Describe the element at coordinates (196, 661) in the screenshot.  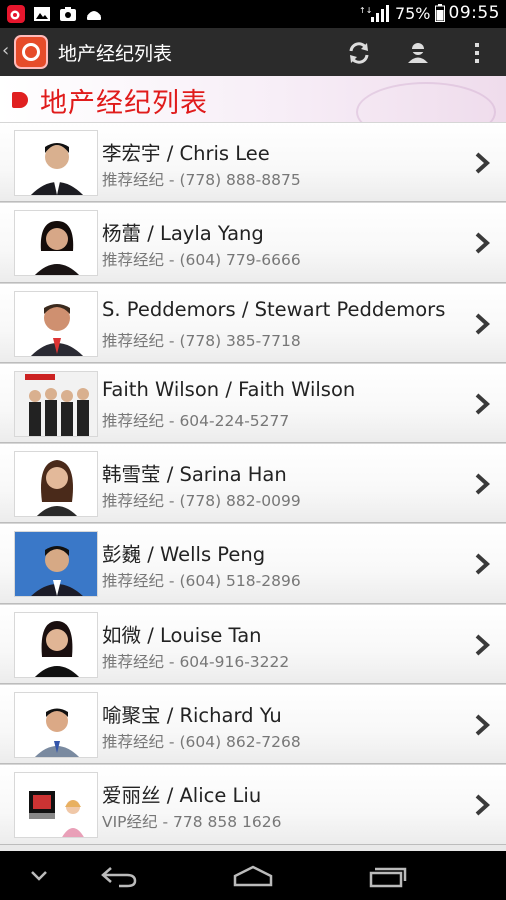
I see `agent-detail: 推荐经纪 - 604-916-3222` at that location.